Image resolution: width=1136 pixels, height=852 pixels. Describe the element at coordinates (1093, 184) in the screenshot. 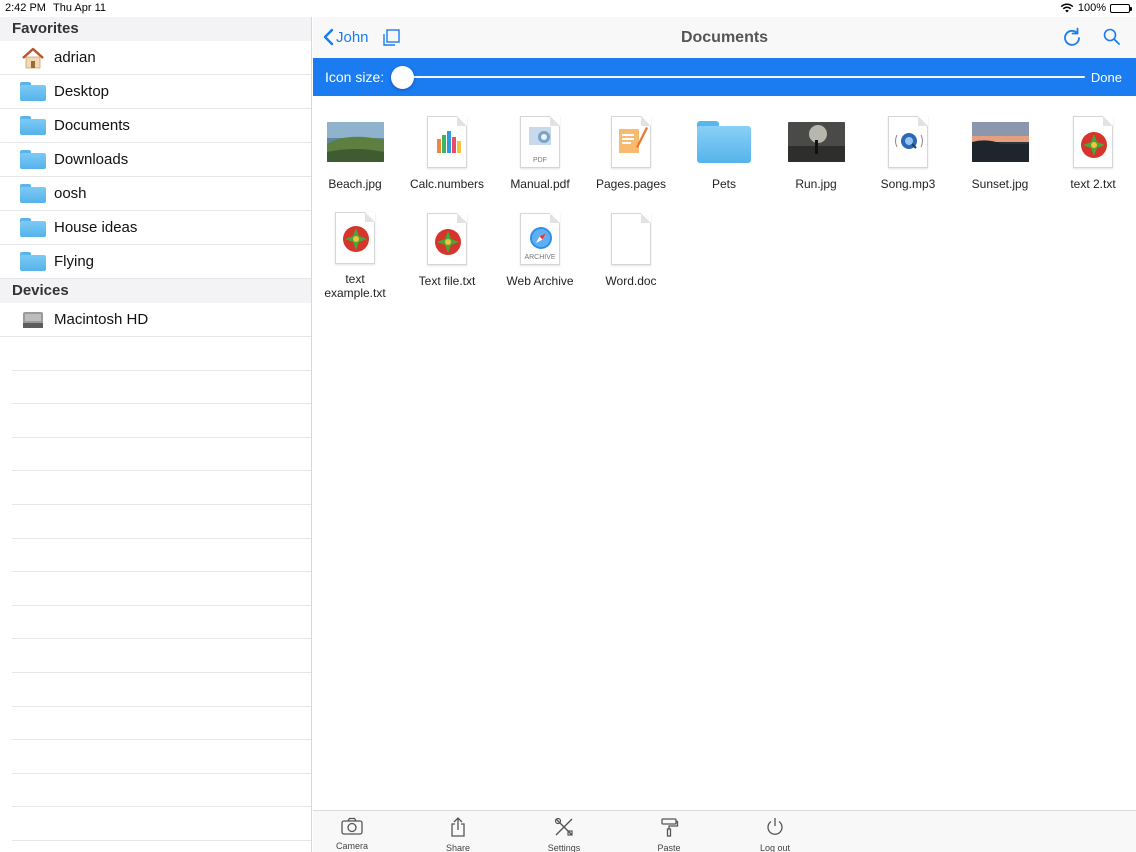

I see `file-name: text 2.txt` at that location.